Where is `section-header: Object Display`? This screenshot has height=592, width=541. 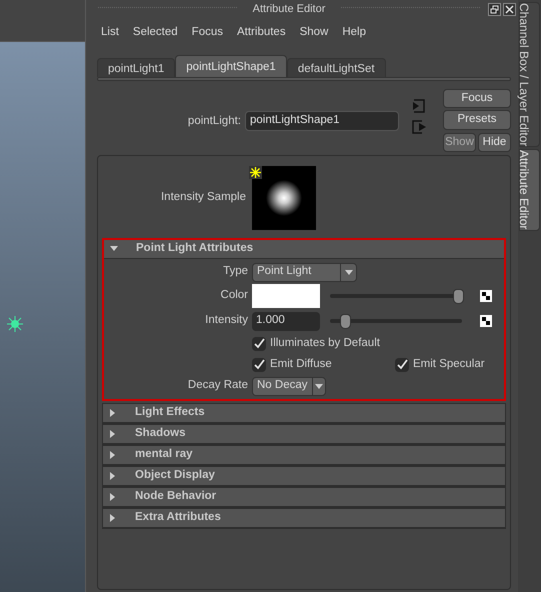 section-header: Object Display is located at coordinates (304, 476).